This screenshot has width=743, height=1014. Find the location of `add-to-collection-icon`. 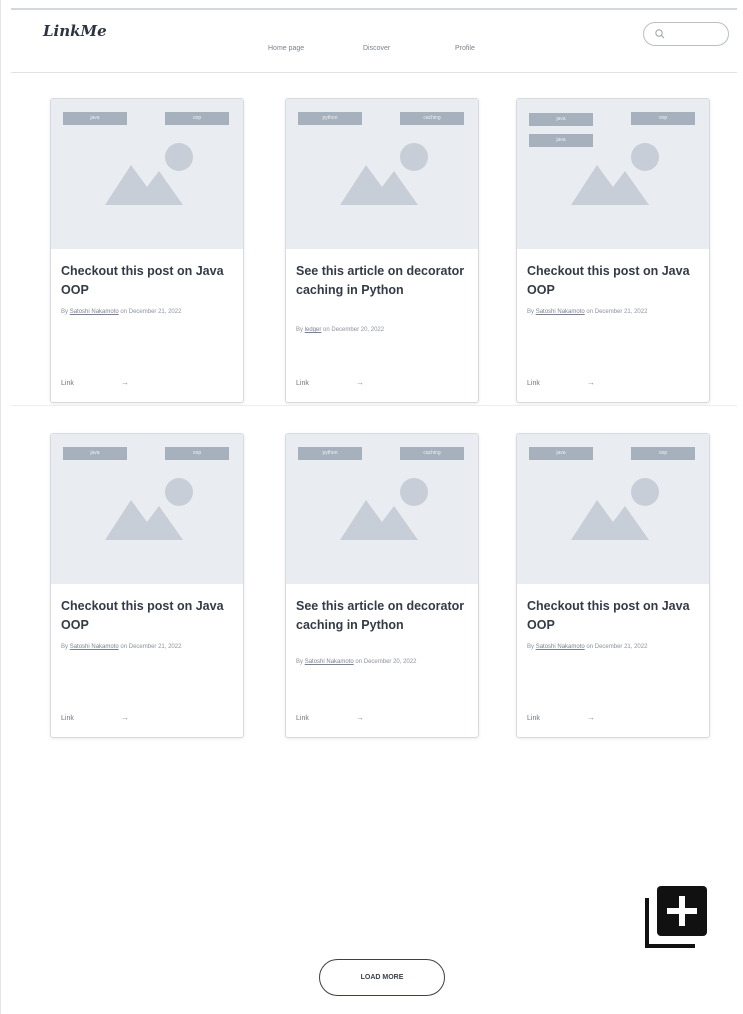

add-to-collection-icon is located at coordinates (676, 917).